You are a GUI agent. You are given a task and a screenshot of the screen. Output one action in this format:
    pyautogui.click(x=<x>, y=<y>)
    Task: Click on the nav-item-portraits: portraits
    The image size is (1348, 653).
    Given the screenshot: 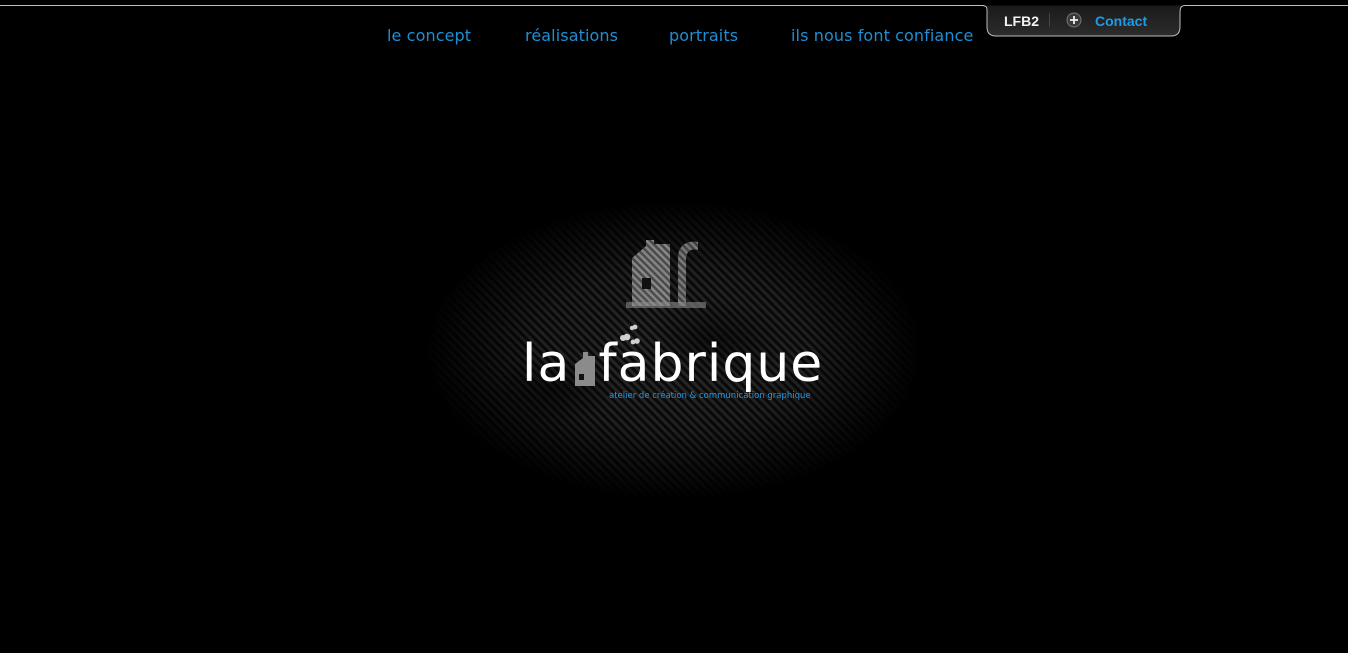 What is the action you would take?
    pyautogui.click(x=703, y=35)
    